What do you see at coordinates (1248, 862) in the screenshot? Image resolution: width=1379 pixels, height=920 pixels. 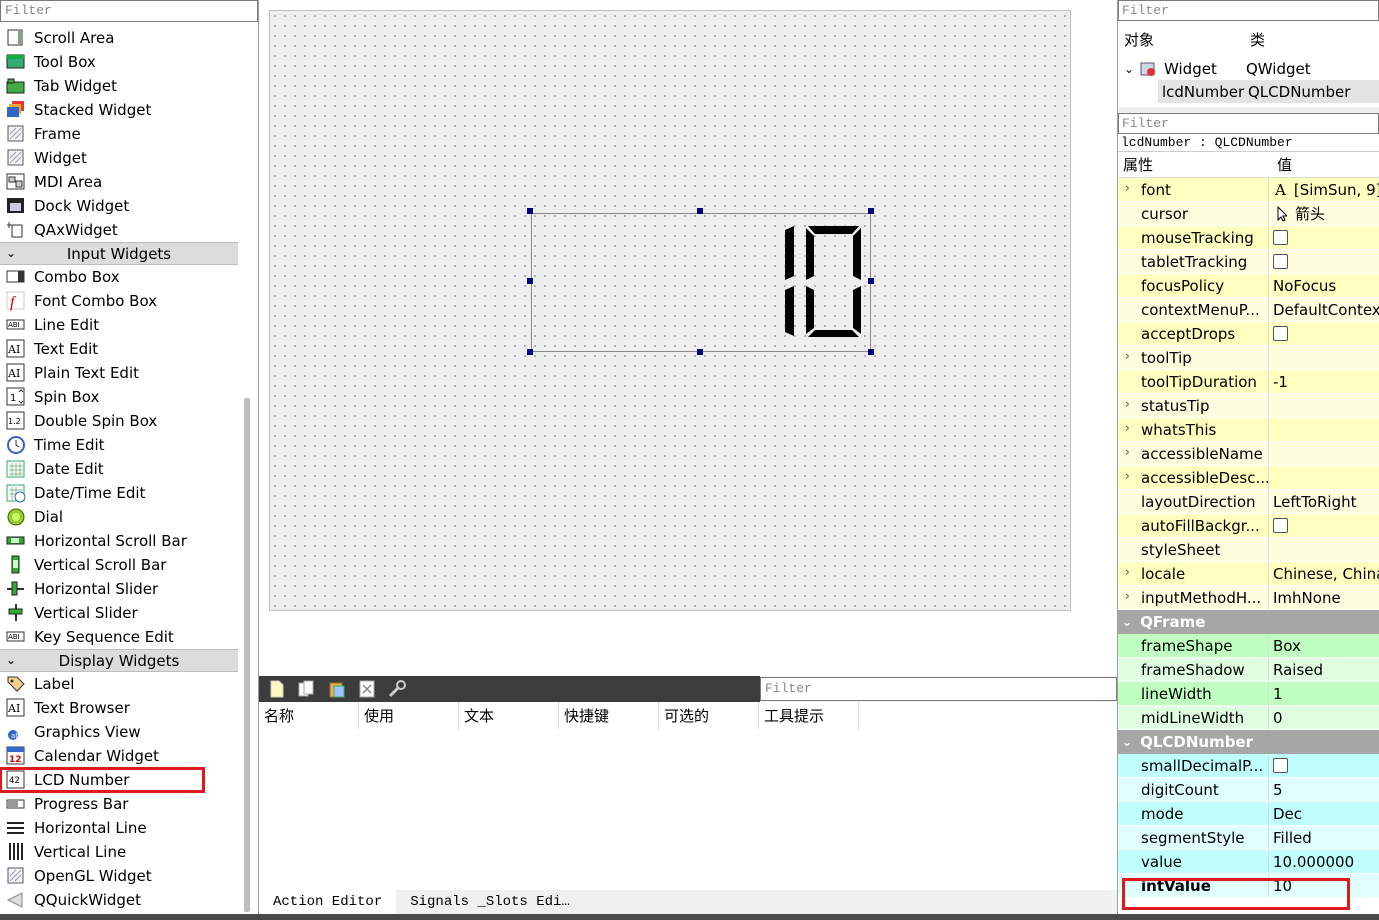 I see `property-row-value: value 10.000000` at bounding box center [1248, 862].